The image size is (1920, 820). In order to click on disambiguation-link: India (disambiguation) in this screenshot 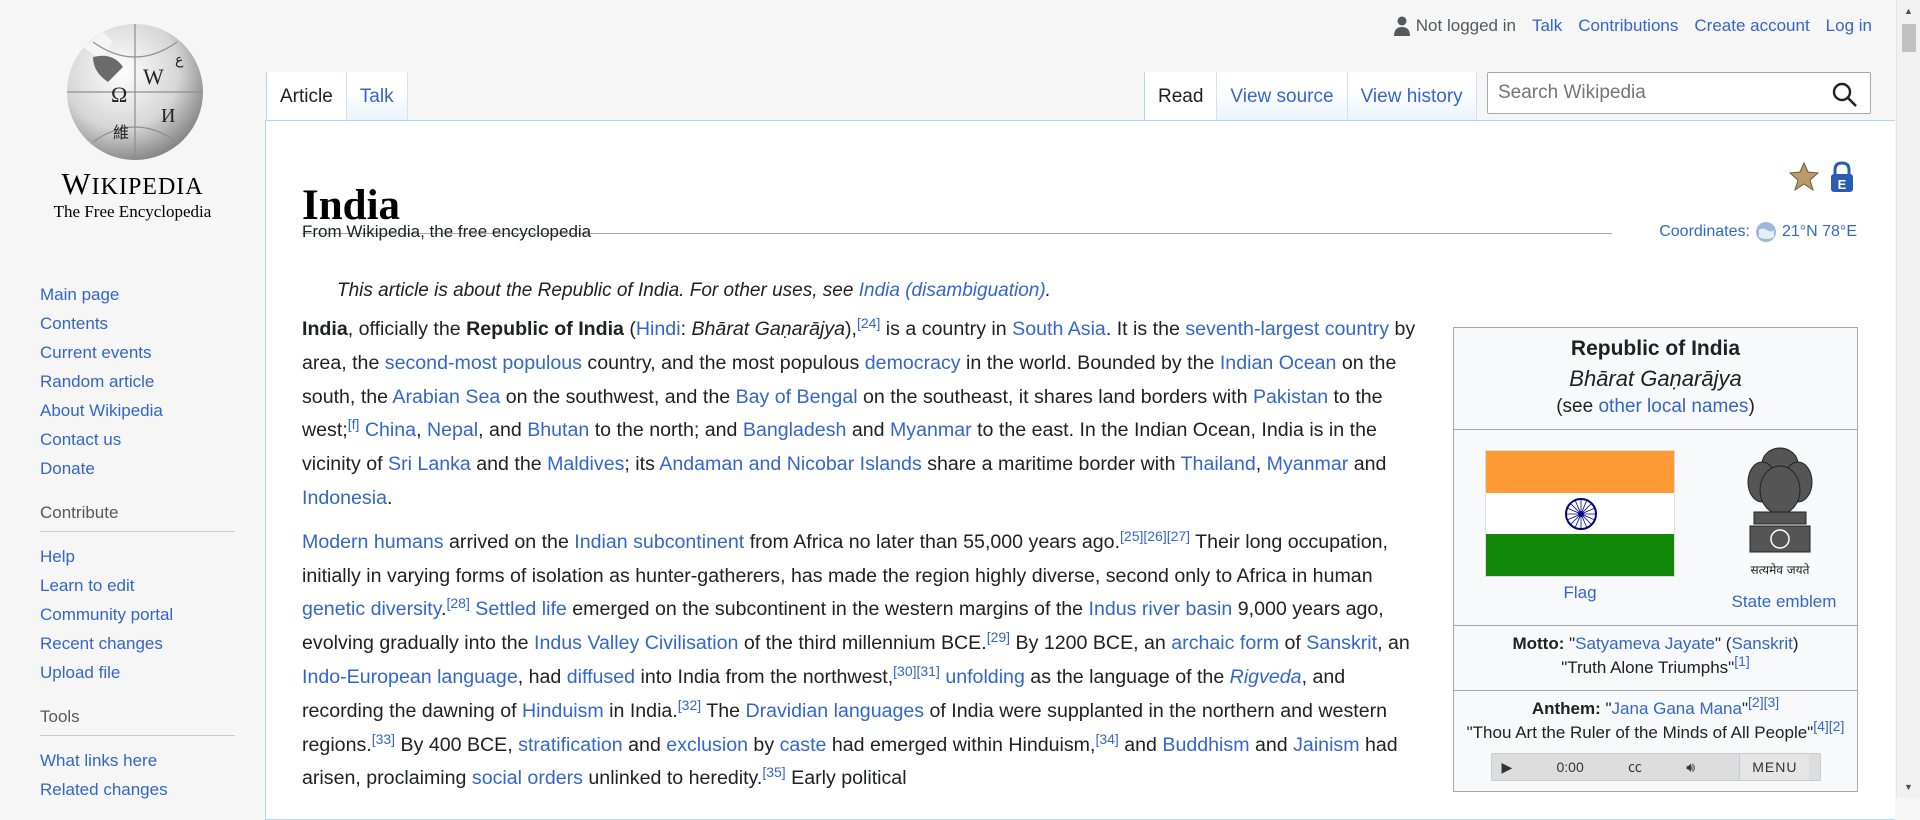, I will do `click(952, 290)`.